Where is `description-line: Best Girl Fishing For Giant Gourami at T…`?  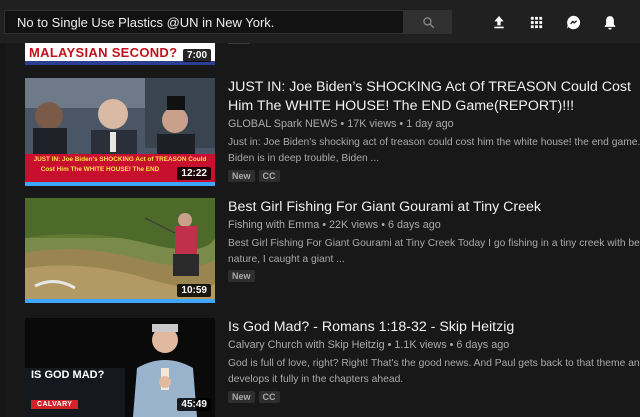 description-line: Best Girl Fishing For Giant Gourami at T… is located at coordinates (434, 243).